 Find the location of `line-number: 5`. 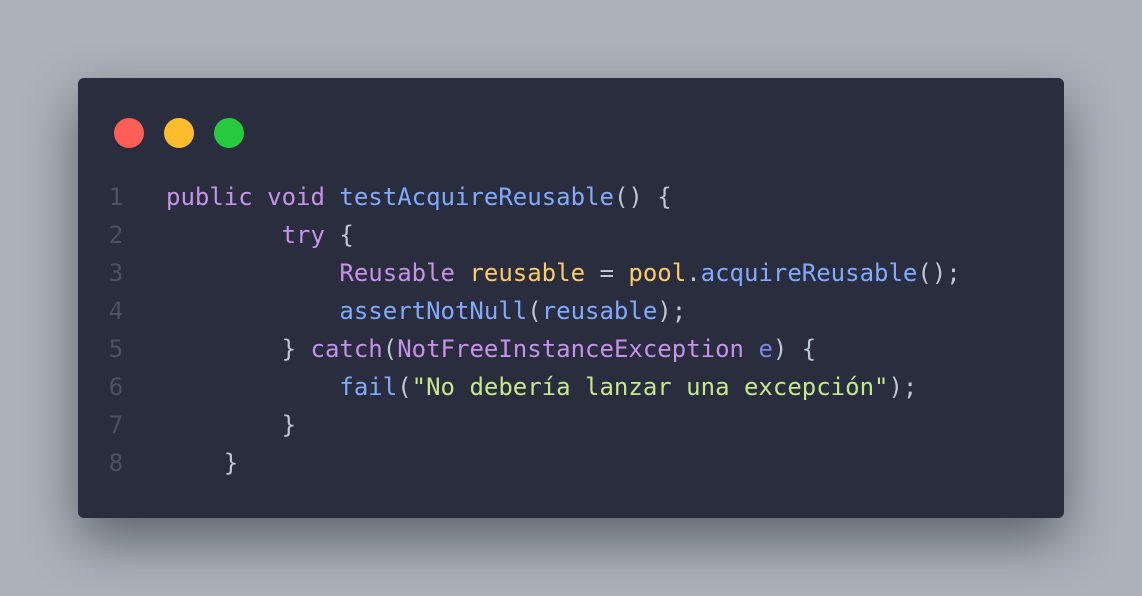

line-number: 5 is located at coordinates (116, 349).